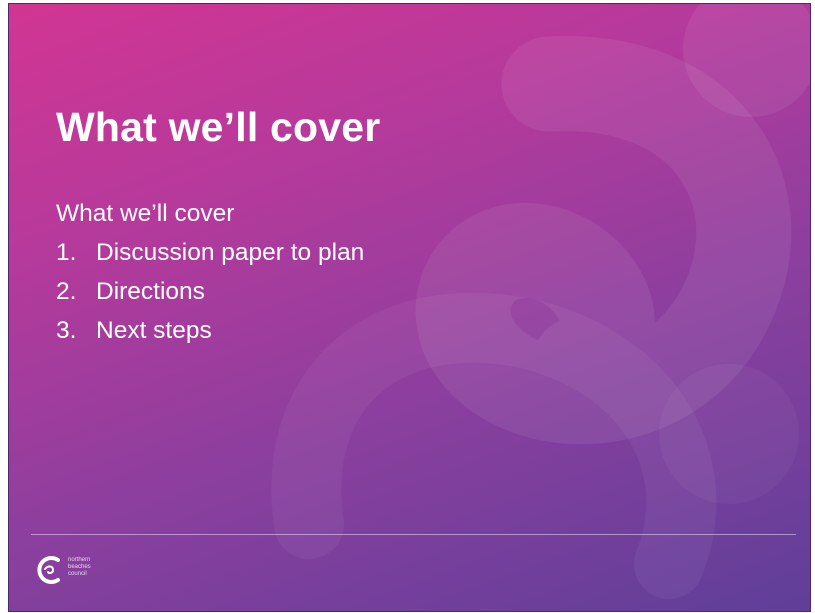 The width and height of the screenshot is (815, 613). I want to click on logo-text: northern beaches council, so click(79, 567).